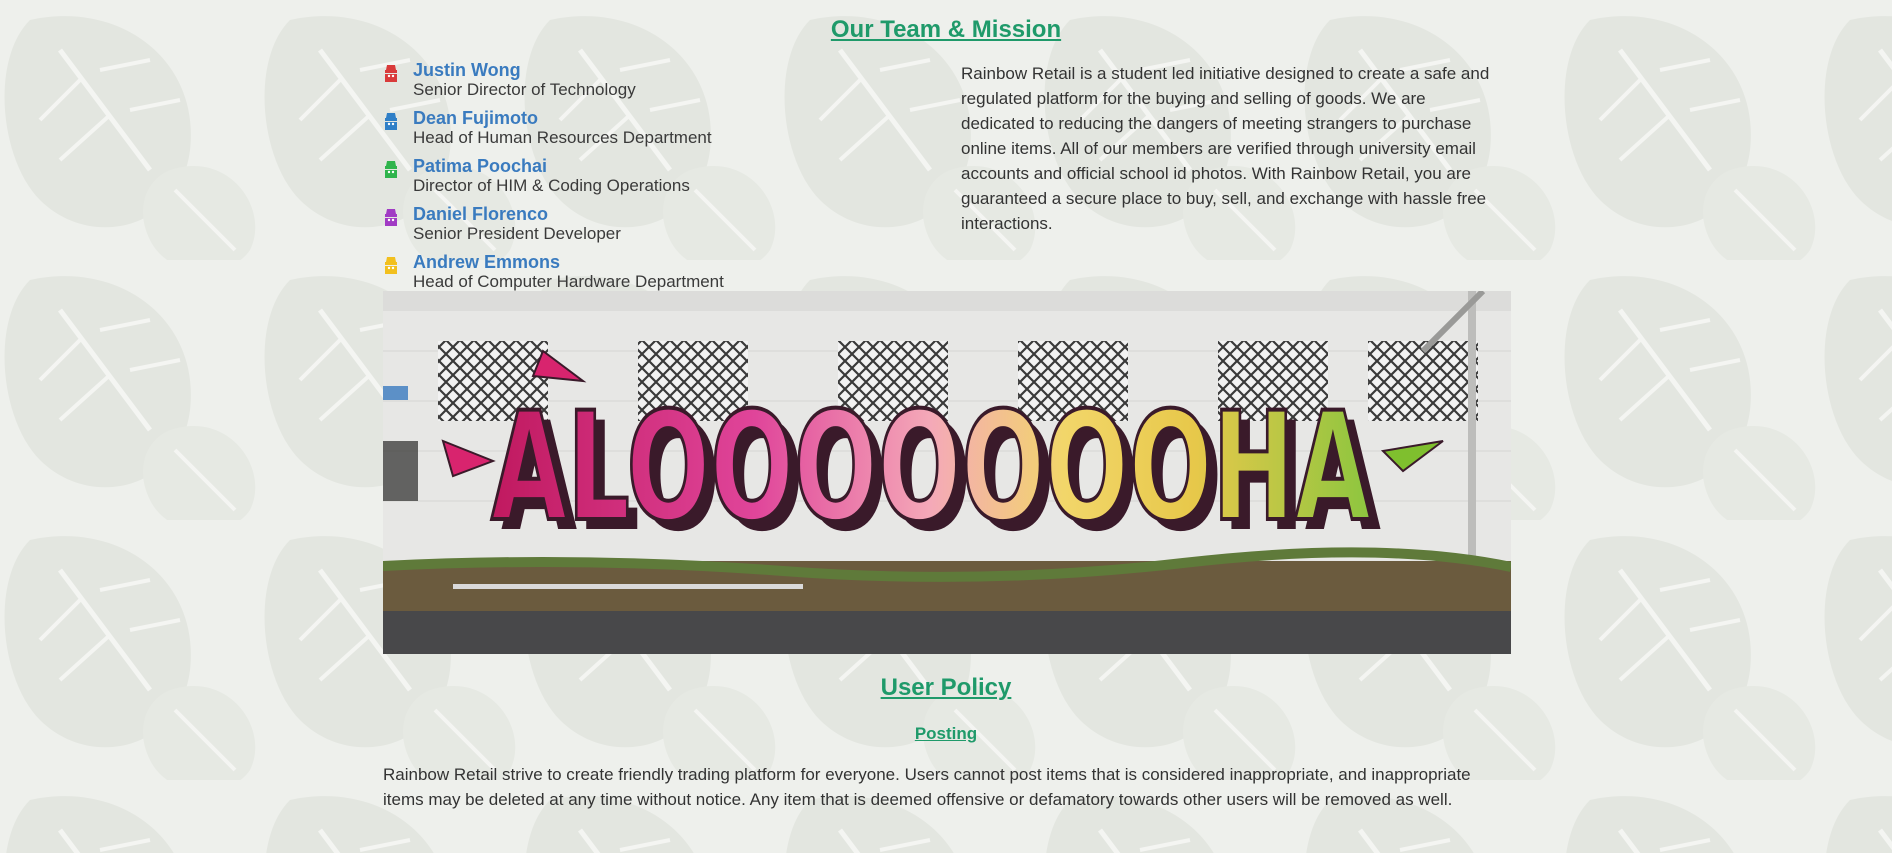  Describe the element at coordinates (946, 733) in the screenshot. I see `posting-subheading: Posting` at that location.